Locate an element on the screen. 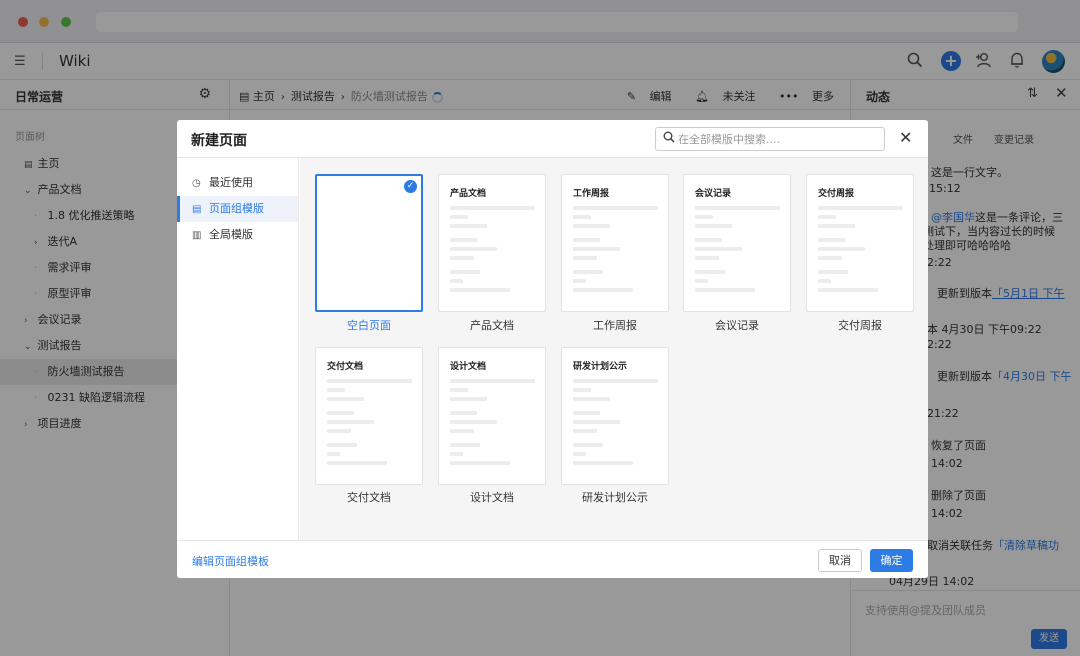 This screenshot has height=656, width=1080. template-card-dev-plan: 研发计划公示 is located at coordinates (615, 416).